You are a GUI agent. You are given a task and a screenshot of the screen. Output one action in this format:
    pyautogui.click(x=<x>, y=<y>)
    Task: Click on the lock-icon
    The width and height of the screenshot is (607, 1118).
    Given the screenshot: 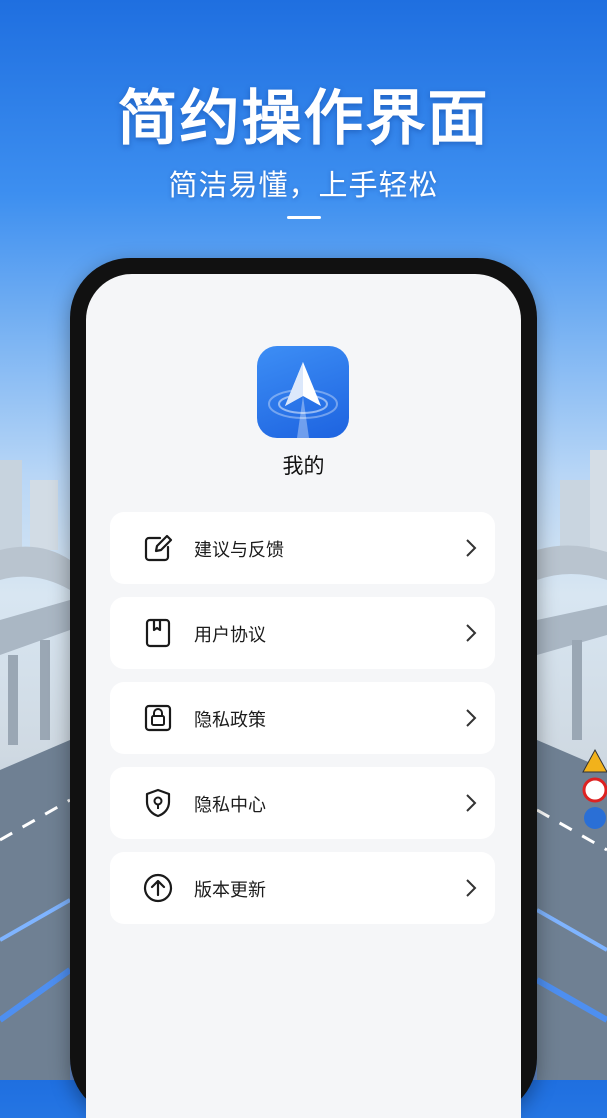 What is the action you would take?
    pyautogui.click(x=158, y=718)
    